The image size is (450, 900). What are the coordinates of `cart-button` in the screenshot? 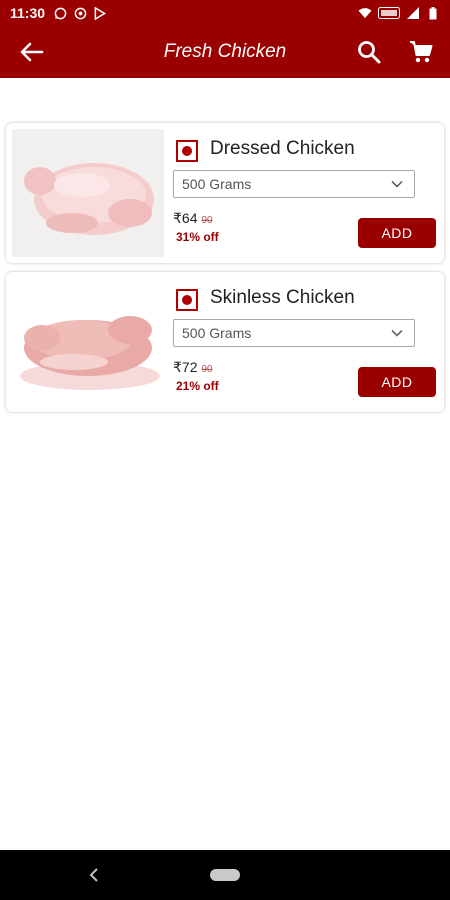 It's located at (421, 52).